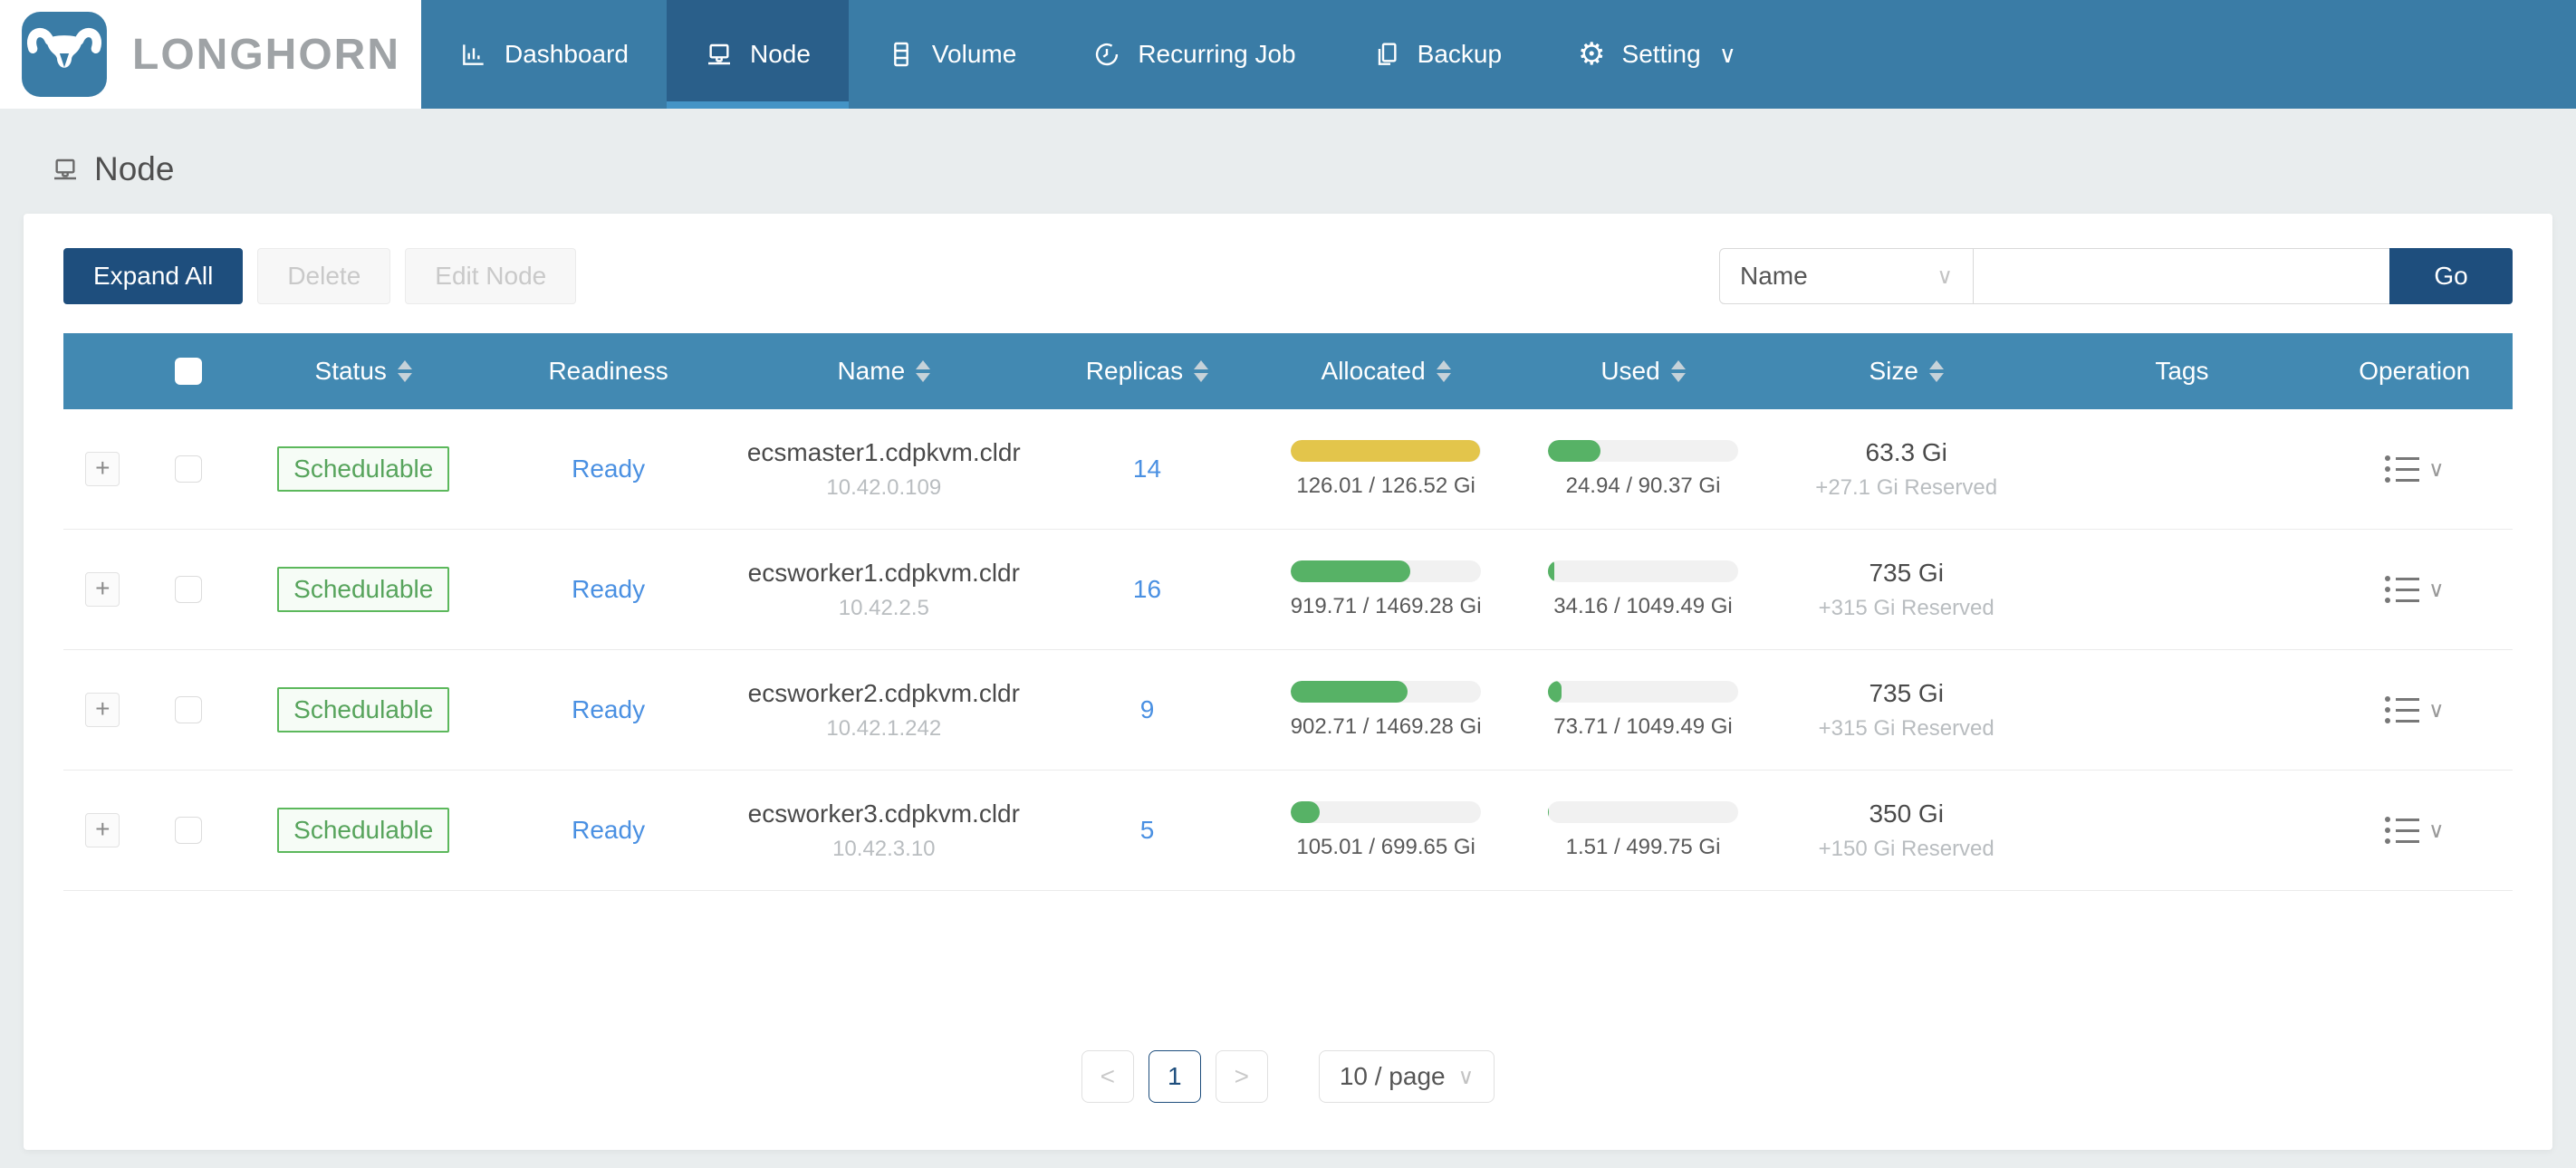 The height and width of the screenshot is (1168, 2576). What do you see at coordinates (1386, 726) in the screenshot?
I see `allocated-value: 902.71 / 1469.28 Gi` at bounding box center [1386, 726].